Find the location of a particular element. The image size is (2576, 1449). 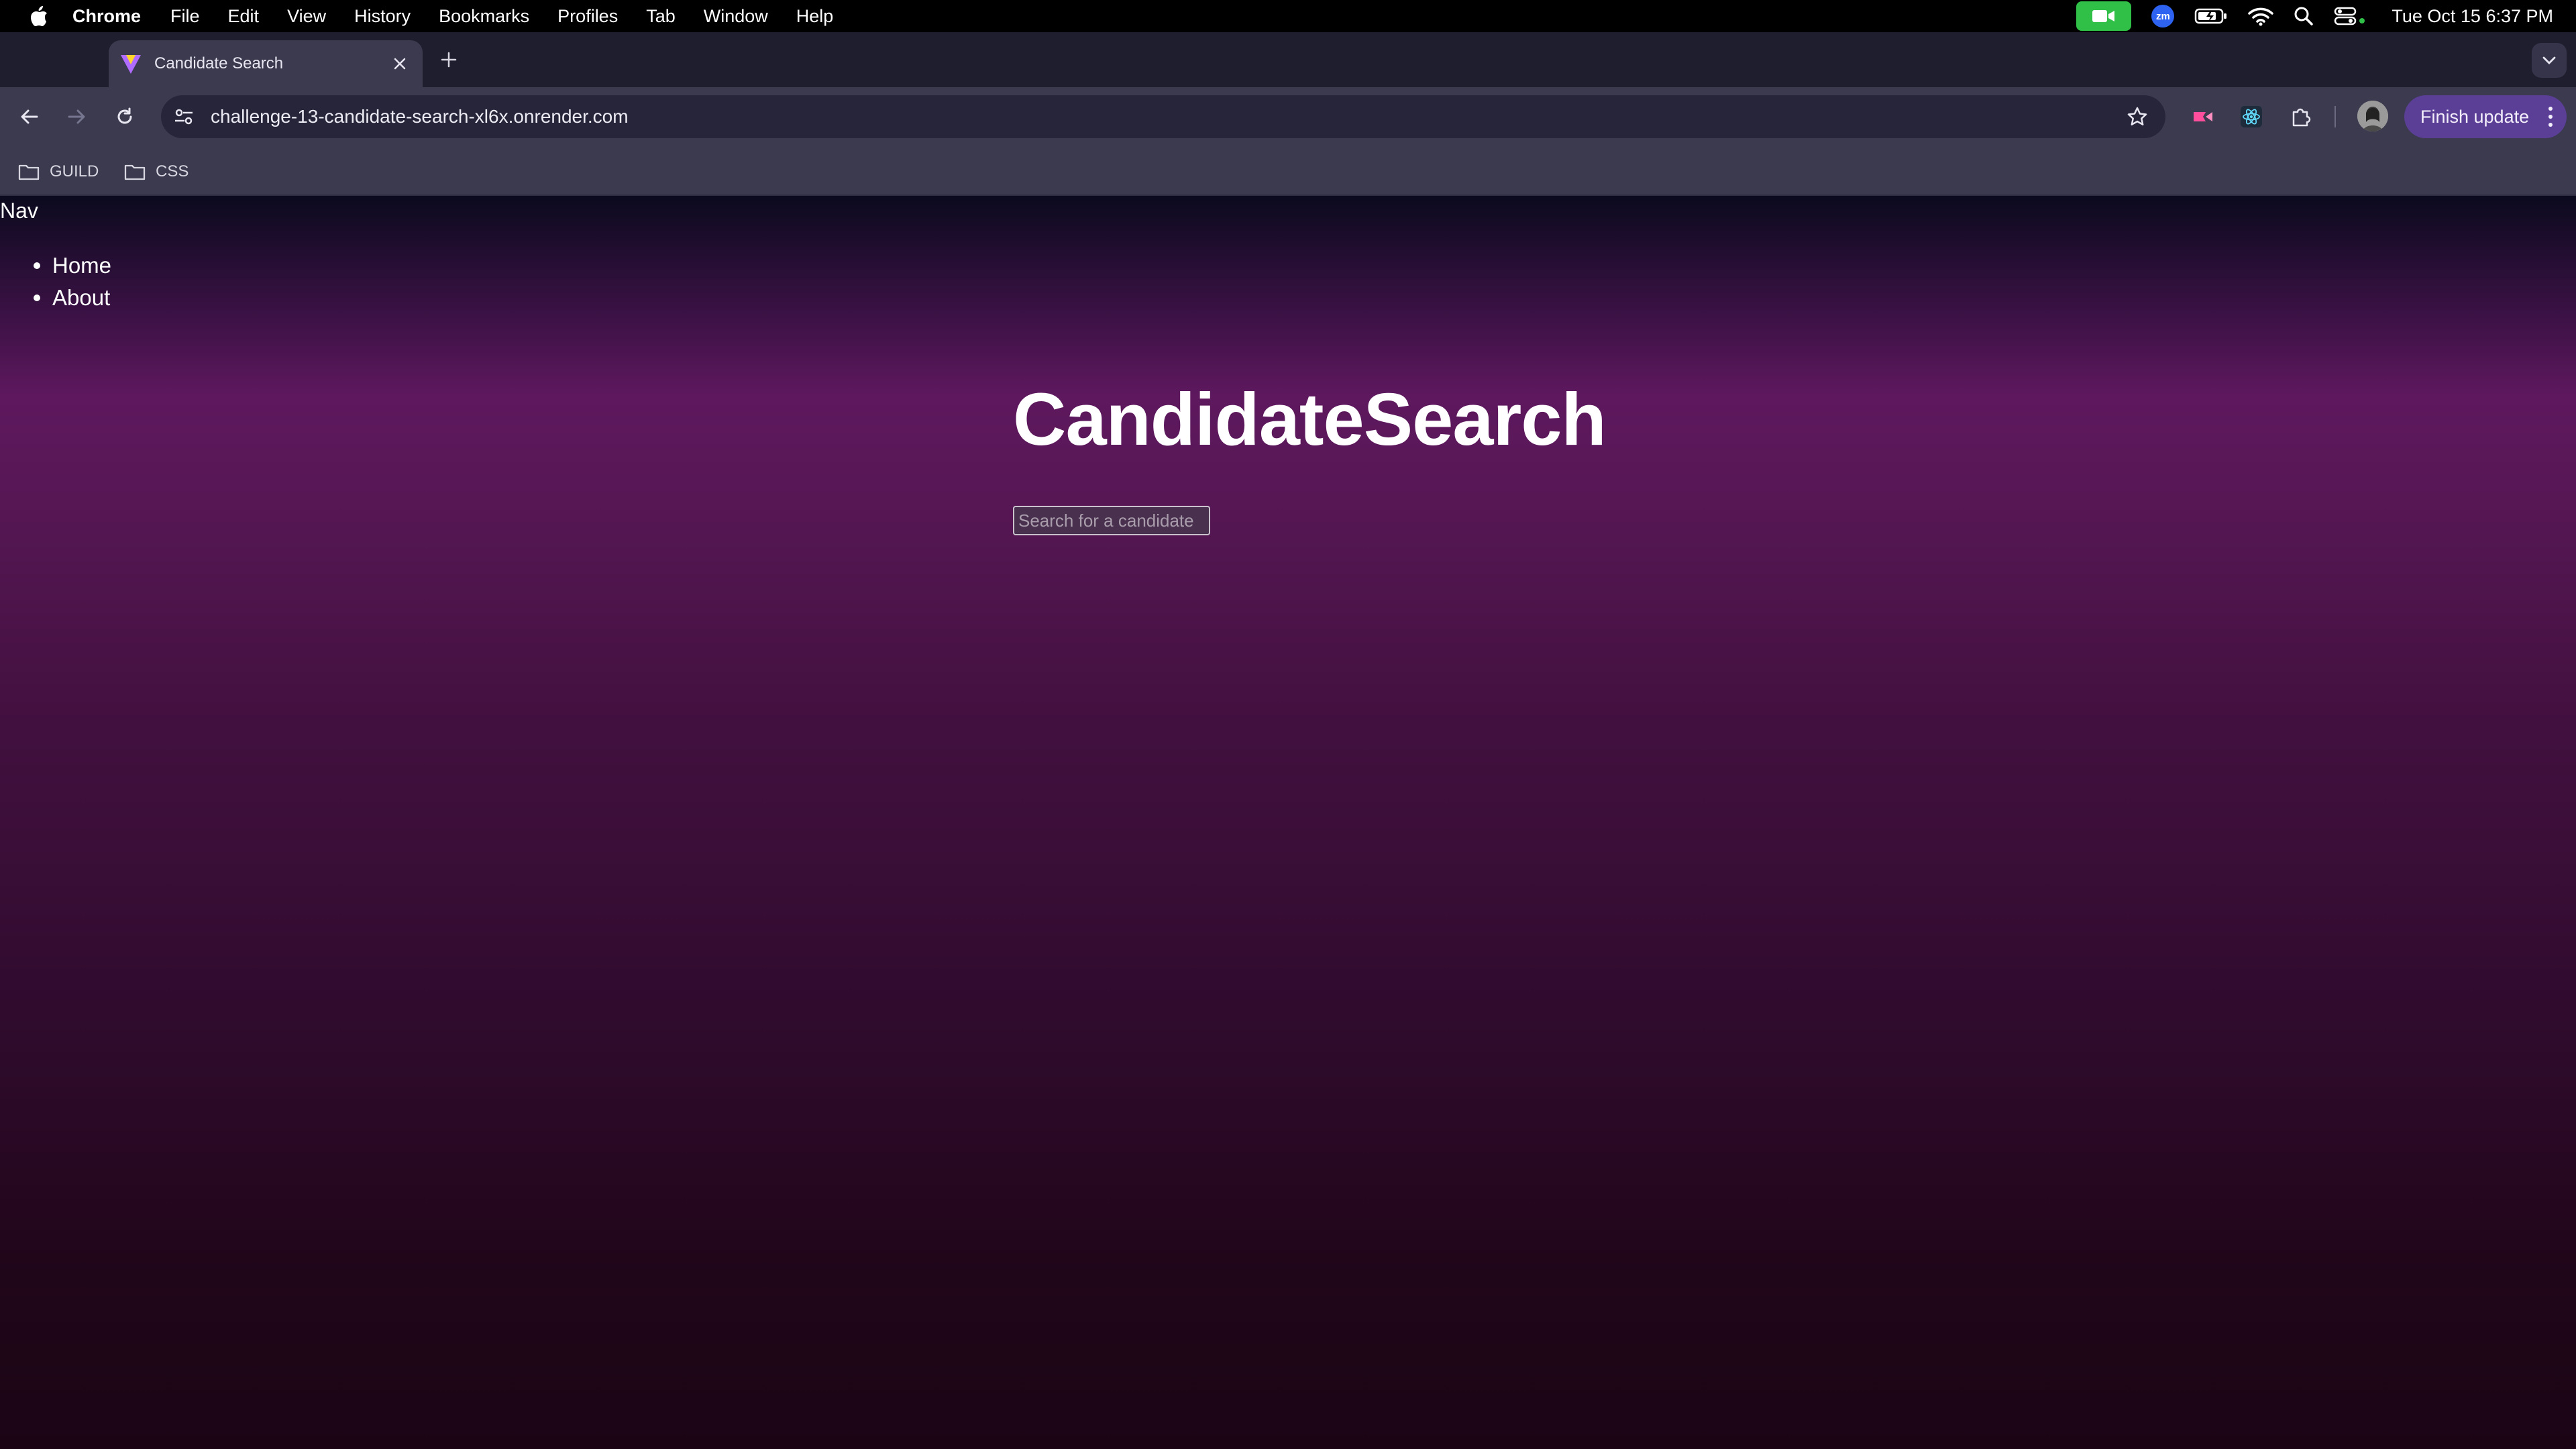

control-center-icon is located at coordinates (2350, 16).